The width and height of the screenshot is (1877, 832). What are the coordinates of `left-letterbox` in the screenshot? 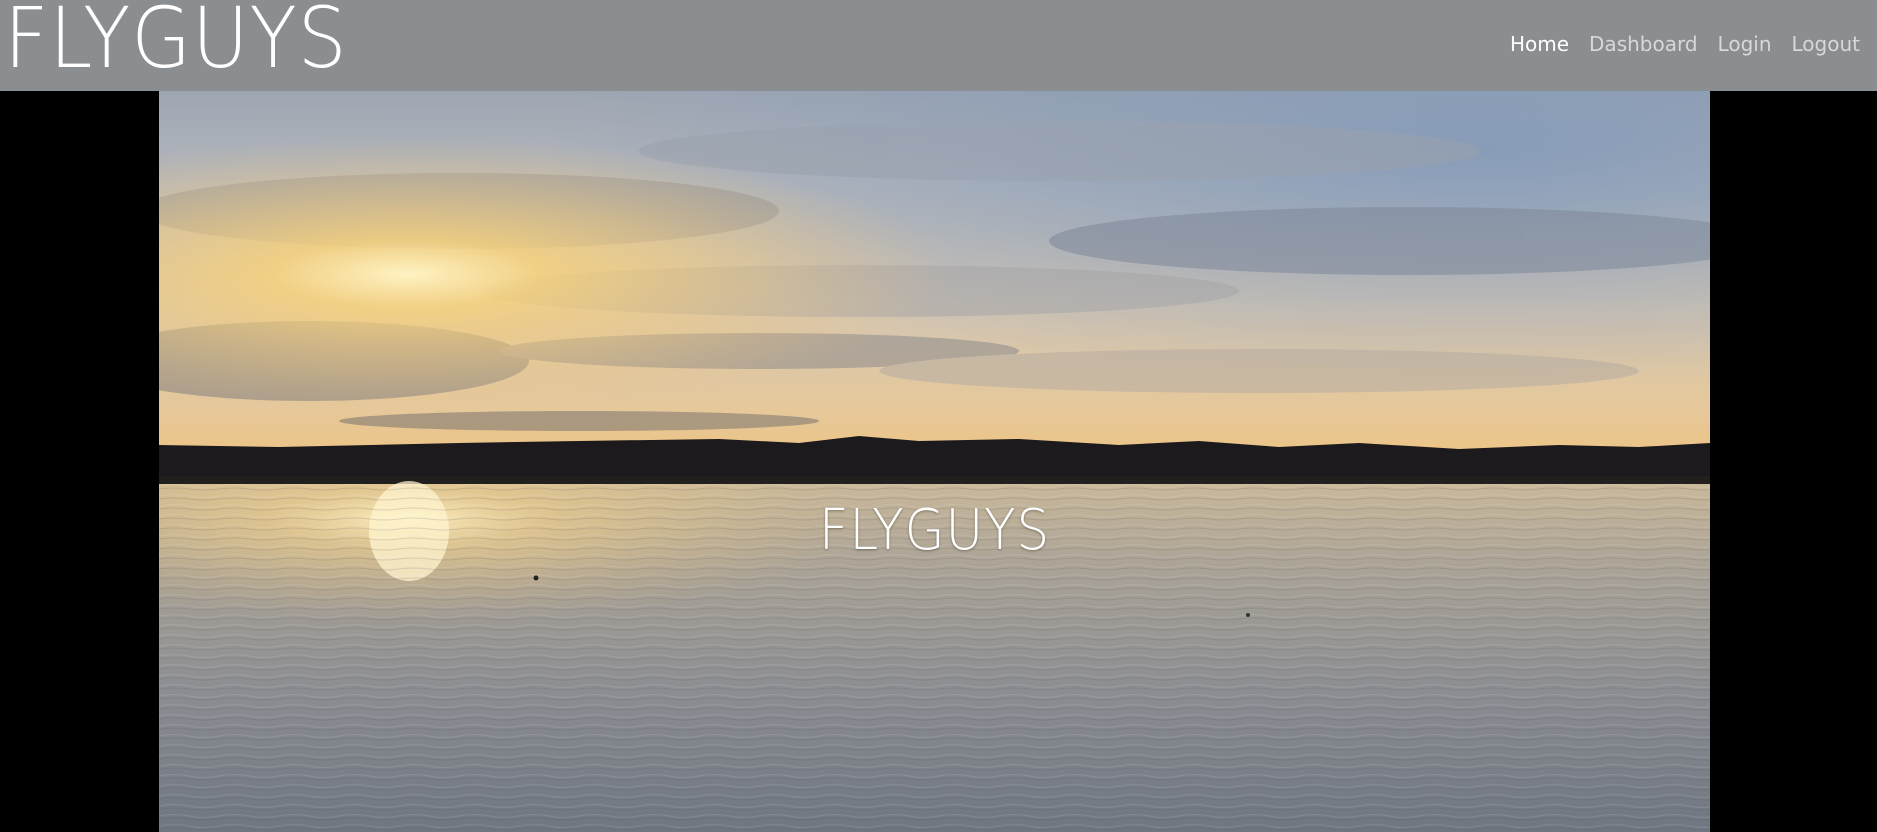 It's located at (79, 461).